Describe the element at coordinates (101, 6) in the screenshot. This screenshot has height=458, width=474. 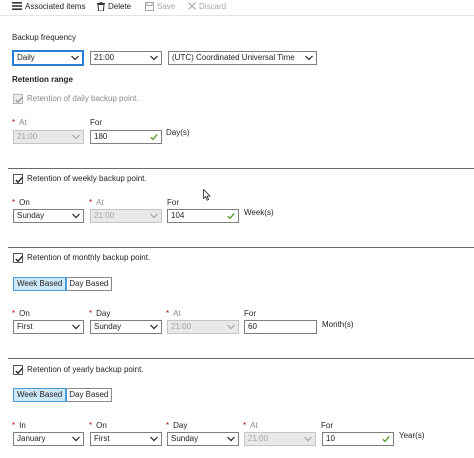
I see `trash-icon` at that location.